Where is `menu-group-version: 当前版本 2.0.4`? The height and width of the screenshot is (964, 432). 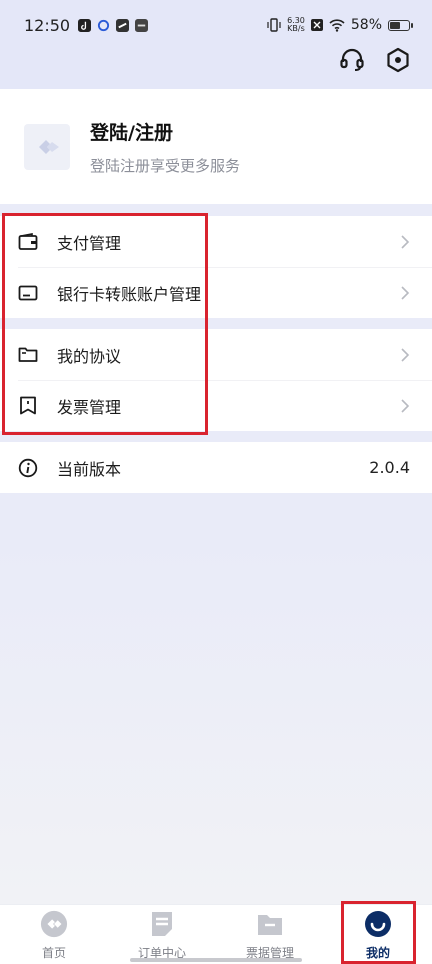 menu-group-version: 当前版本 2.0.4 is located at coordinates (216, 467).